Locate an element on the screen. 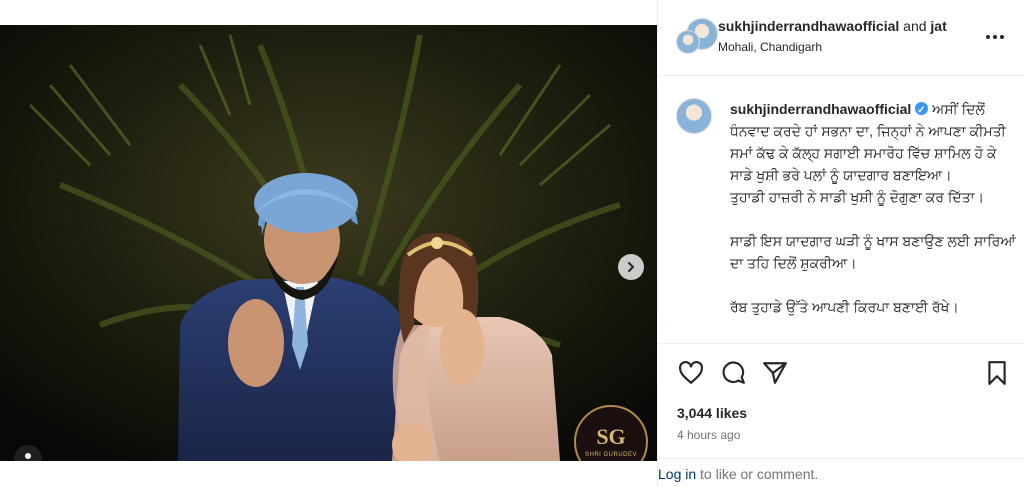  header-usernames: sukhjinderrandhawaofficial and jat is located at coordinates (832, 26).